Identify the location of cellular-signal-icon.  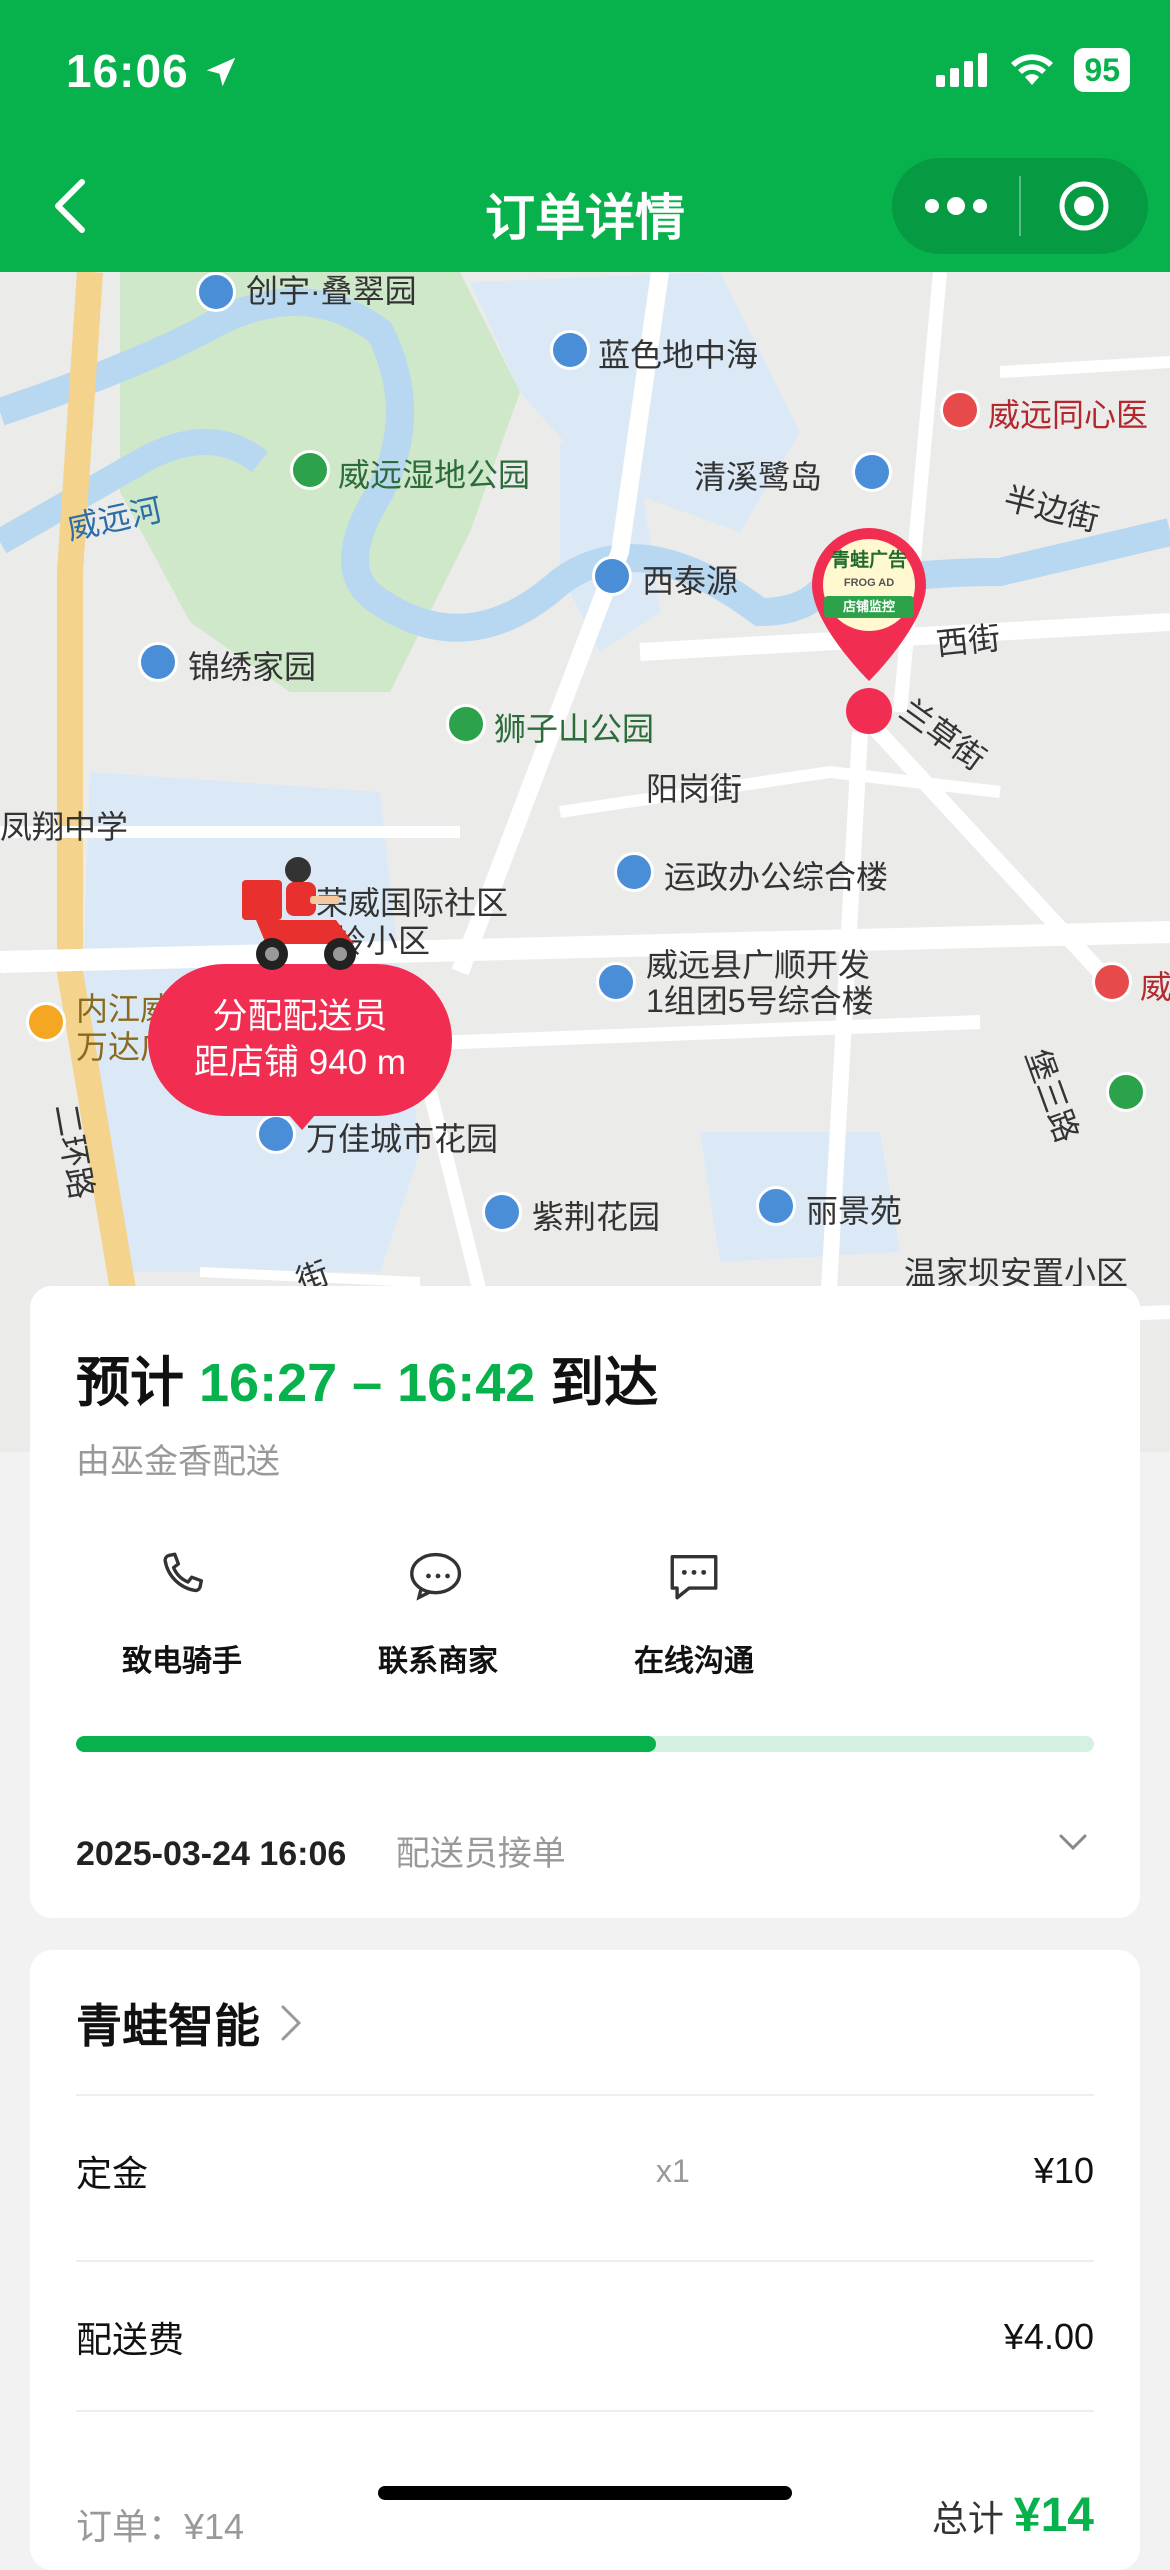
(962, 70).